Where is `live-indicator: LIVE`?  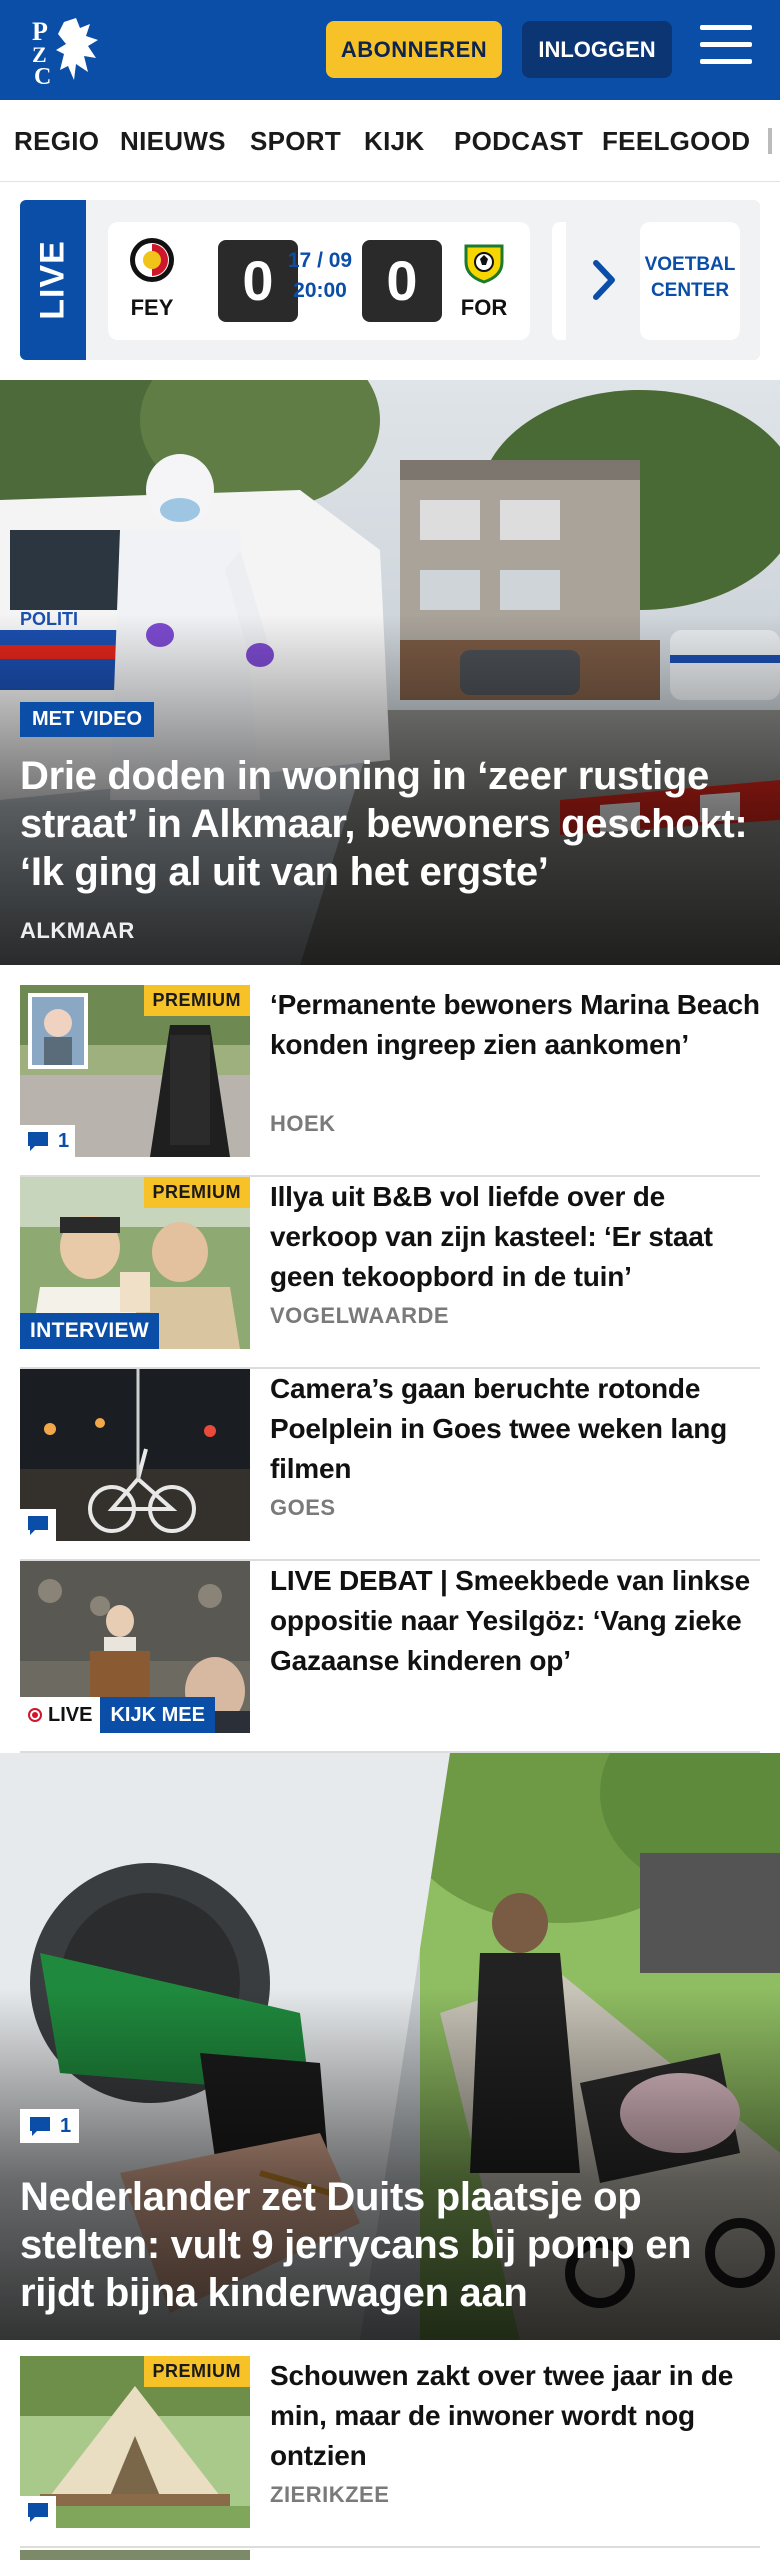
live-indicator: LIVE is located at coordinates (60, 1715).